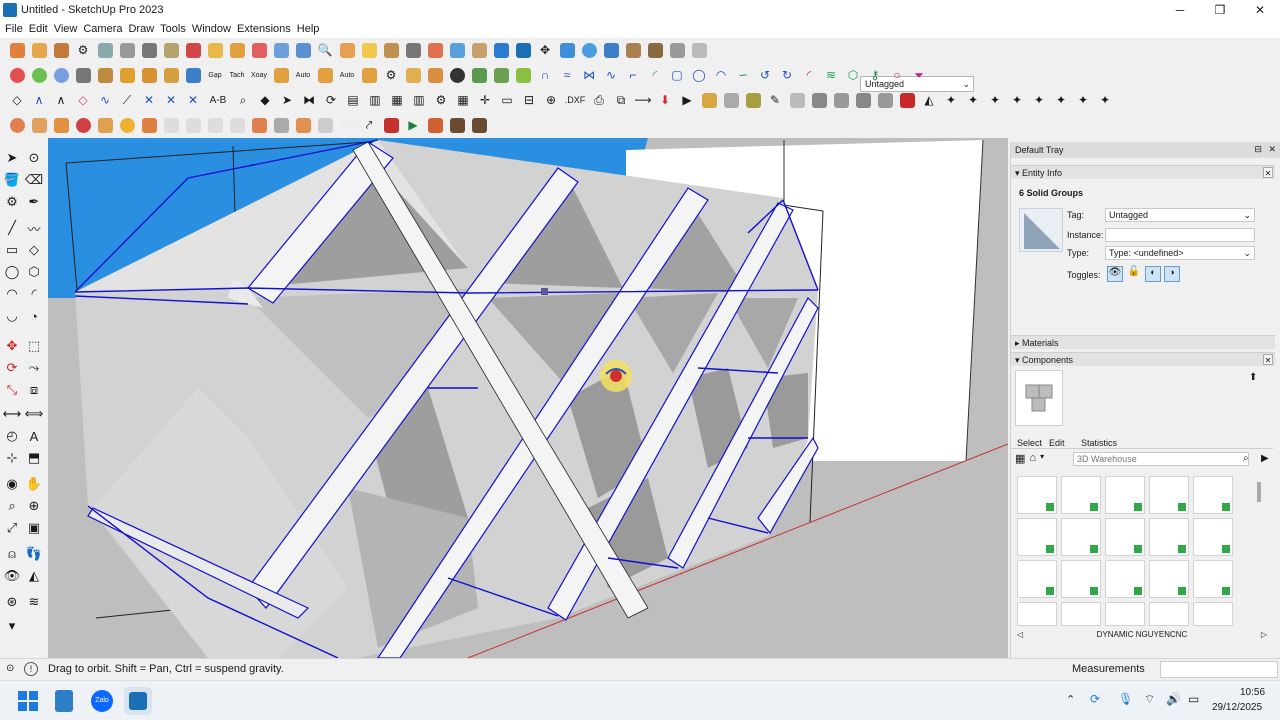  I want to click on zoom-left-icon: ⌕, so click(12, 506).